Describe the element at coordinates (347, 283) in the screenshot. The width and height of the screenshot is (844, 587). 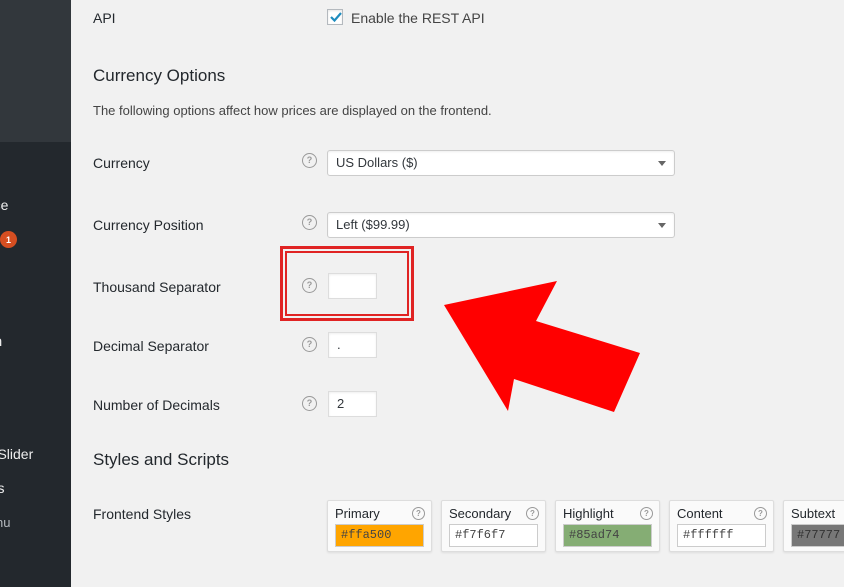
I see `annotation-highlight-box` at that location.